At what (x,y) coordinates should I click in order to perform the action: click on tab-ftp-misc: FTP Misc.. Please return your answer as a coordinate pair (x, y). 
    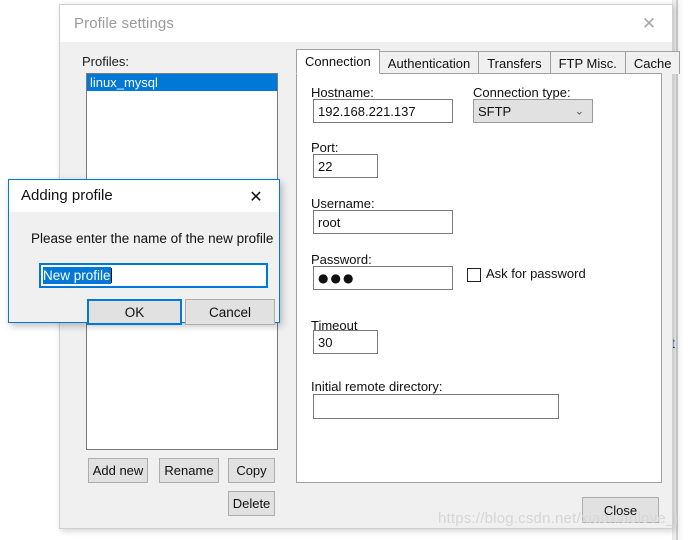
    Looking at the image, I should click on (587, 62).